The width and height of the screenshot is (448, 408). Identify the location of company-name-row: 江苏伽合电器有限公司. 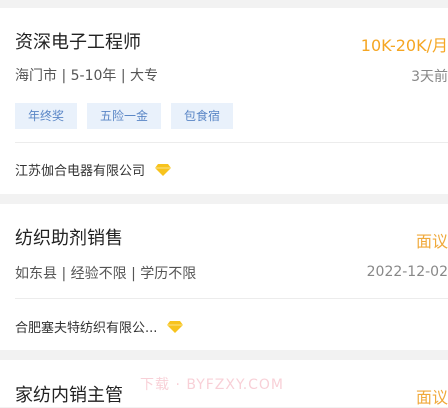
(93, 169).